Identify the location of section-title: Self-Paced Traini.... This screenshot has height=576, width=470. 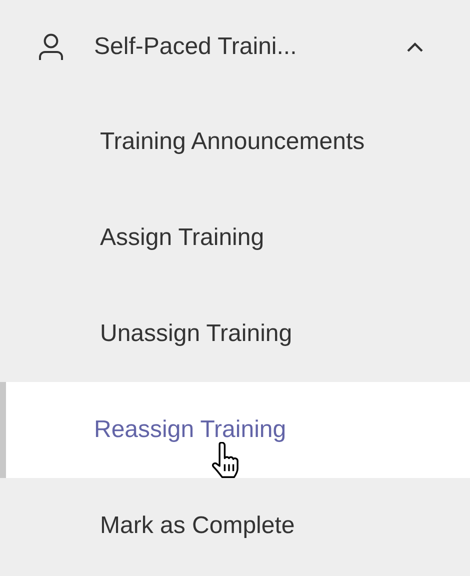
(196, 47).